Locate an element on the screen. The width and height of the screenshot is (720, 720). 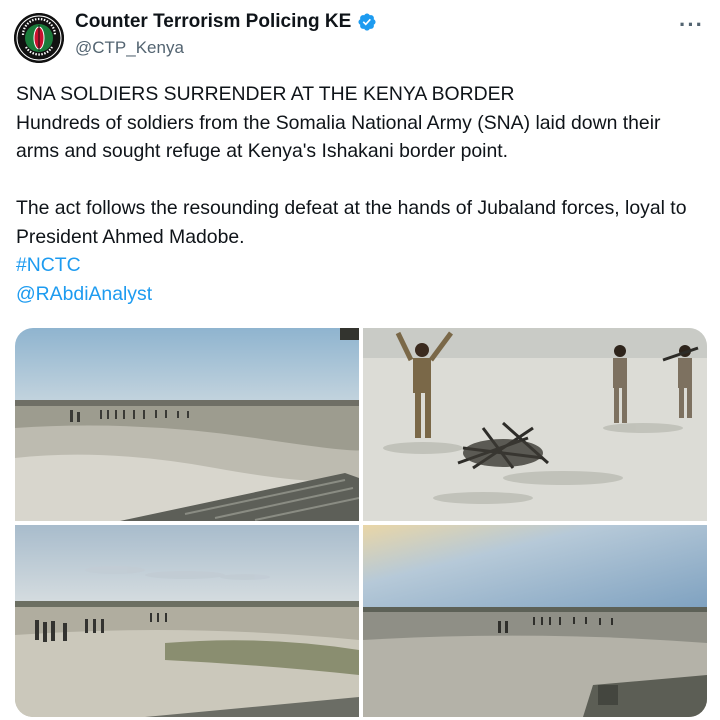
author-name-row: Counter Terrorism Policing KE is located at coordinates (226, 22).